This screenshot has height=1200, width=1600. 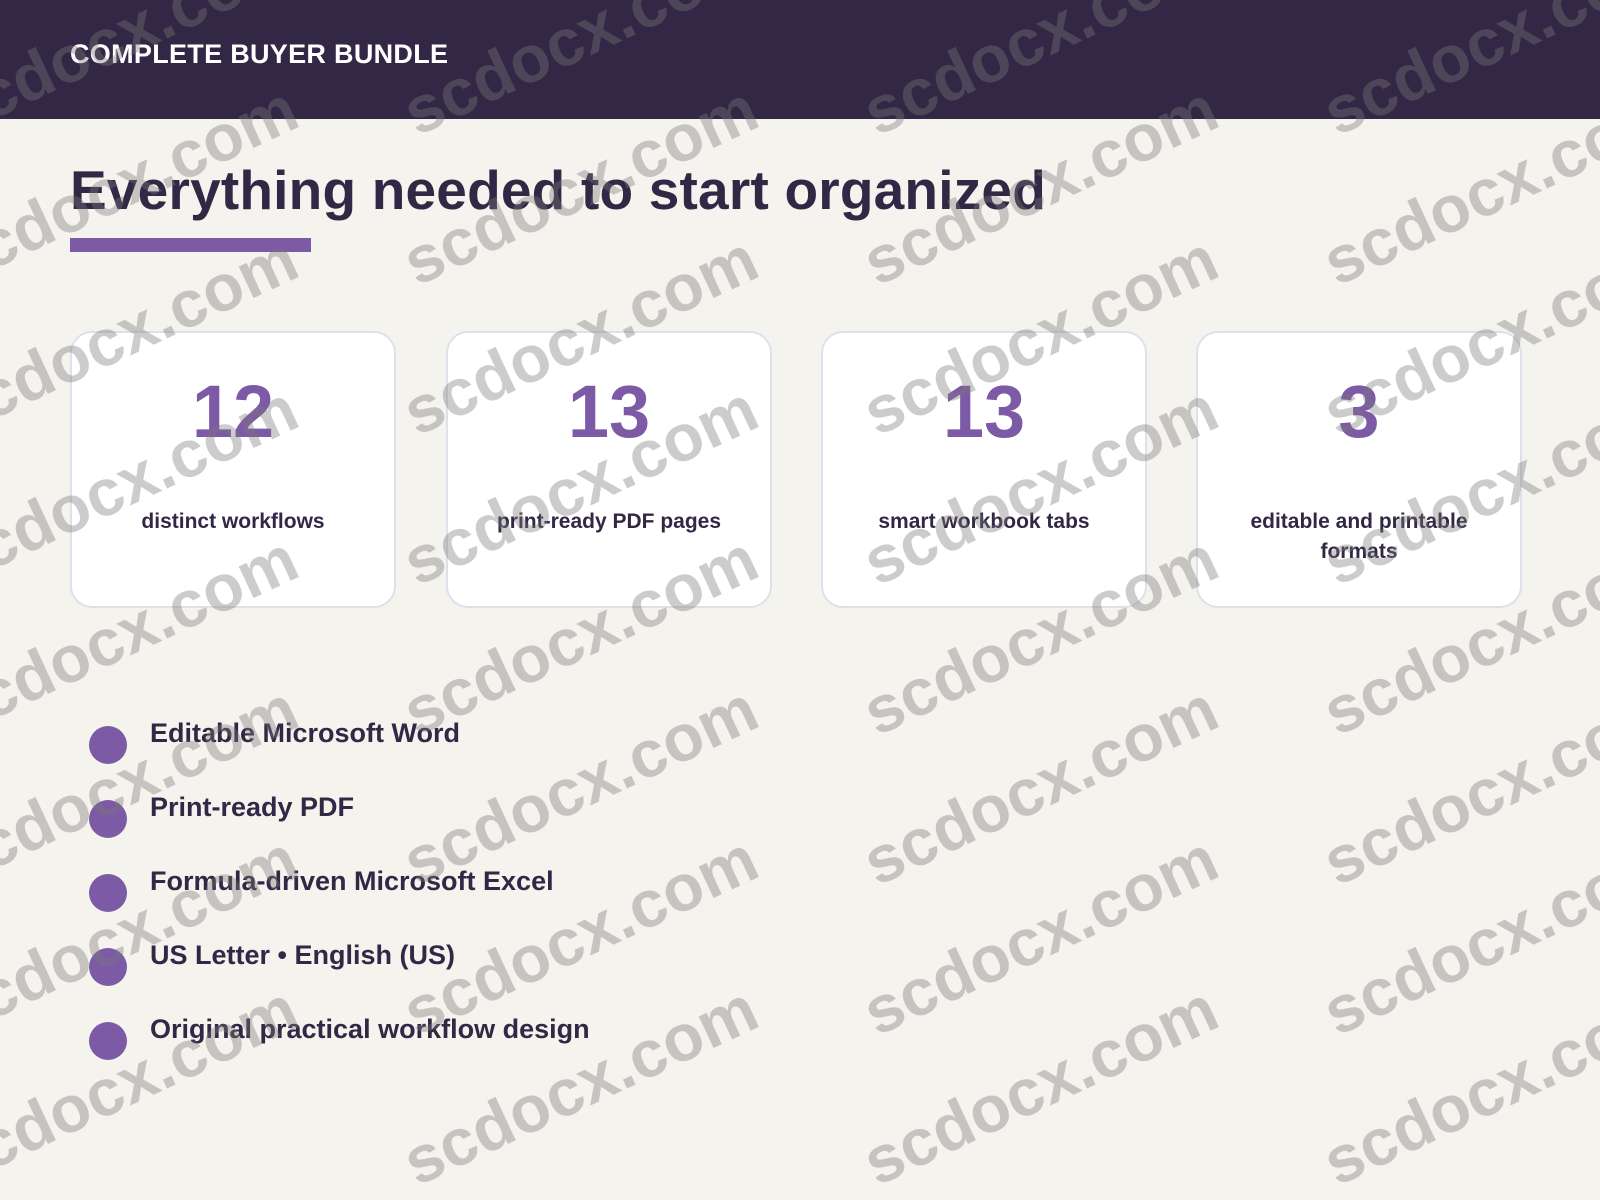 What do you see at coordinates (800, 59) in the screenshot?
I see `header-bar: COMPLETE BUYER BUNDLE` at bounding box center [800, 59].